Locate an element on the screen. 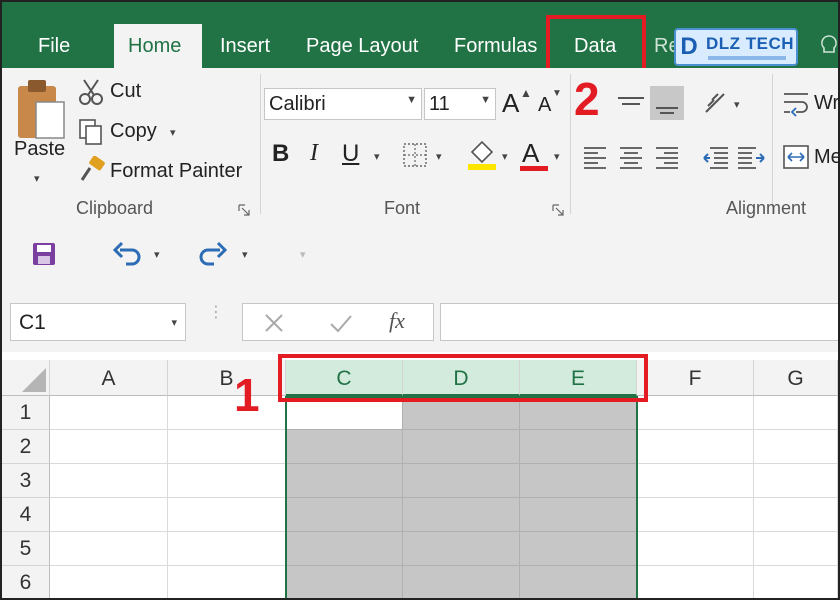 Image resolution: width=840 pixels, height=600 pixels. tab-home: Home is located at coordinates (158, 46).